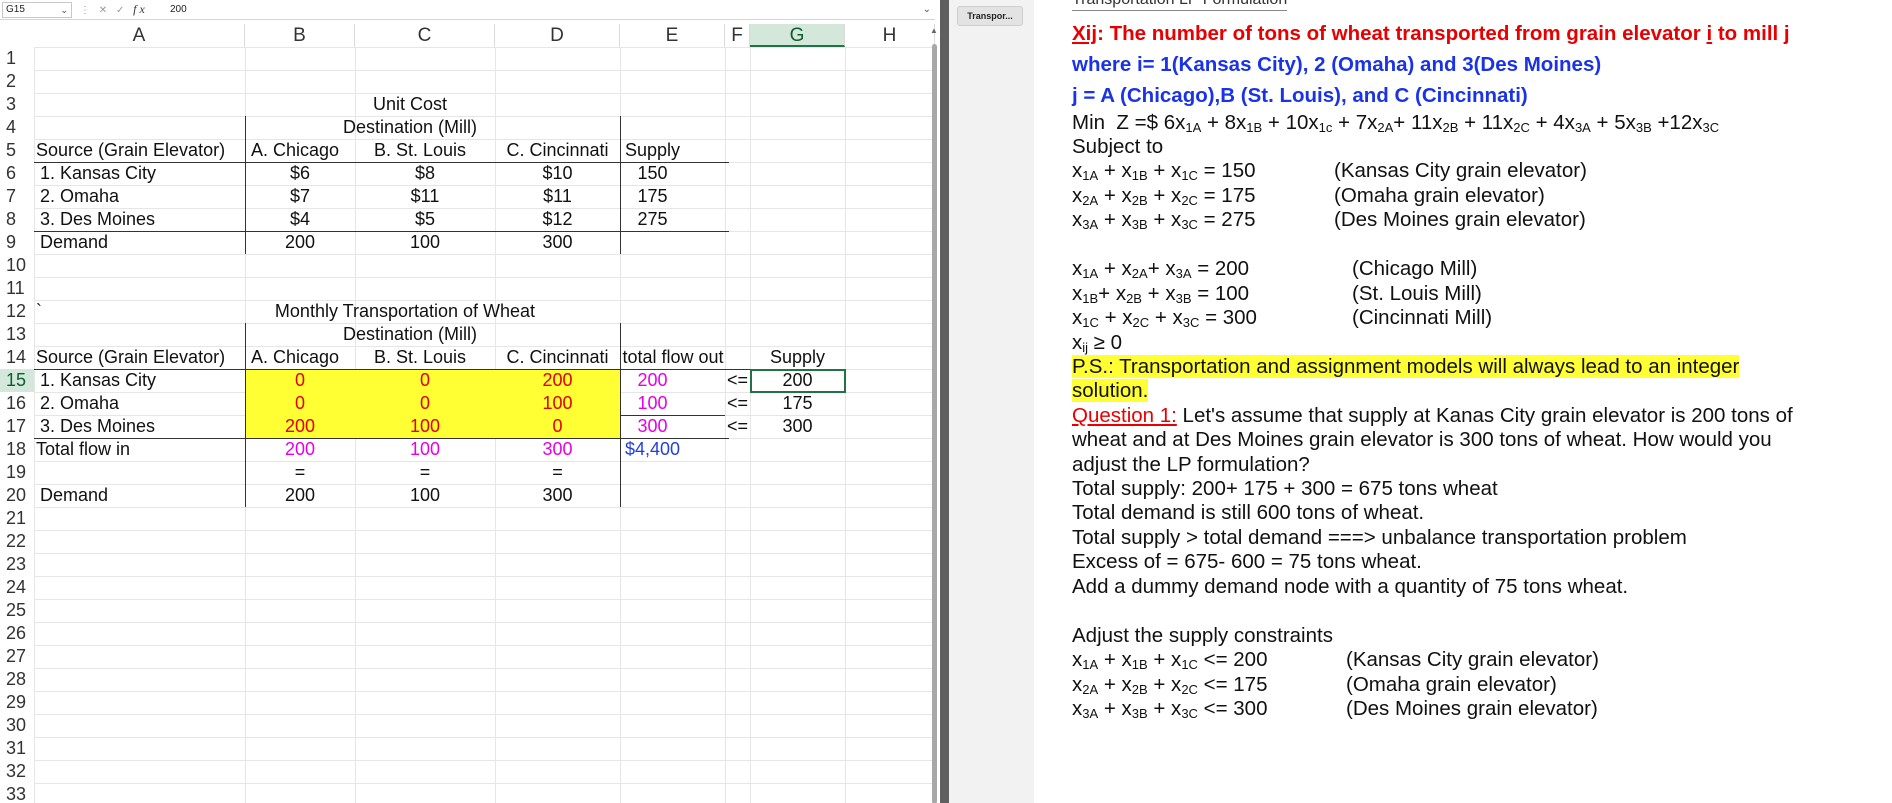 The width and height of the screenshot is (1892, 803). What do you see at coordinates (17, 242) in the screenshot?
I see `row-header-9: 9` at bounding box center [17, 242].